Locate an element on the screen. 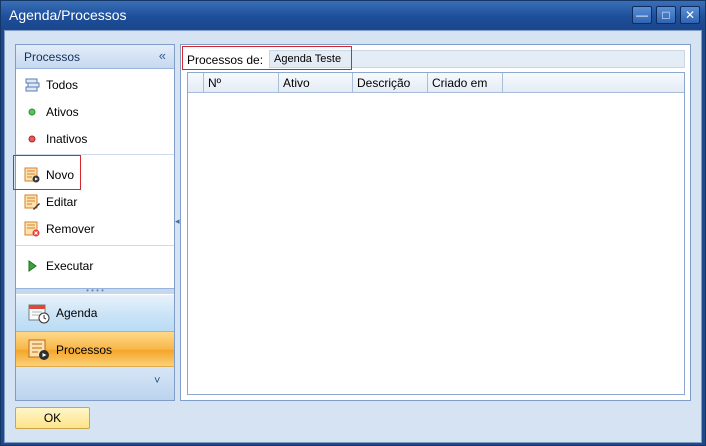 This screenshot has height=446, width=706. nav-item-label: Executar is located at coordinates (70, 266).